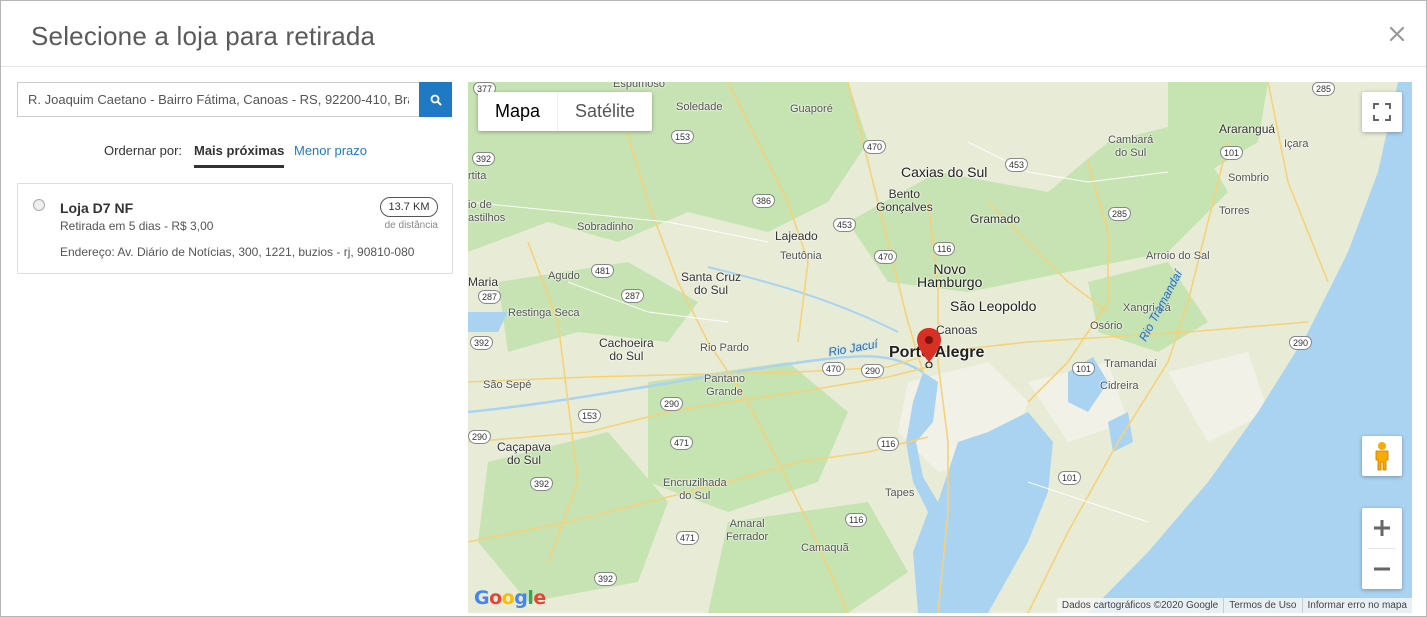 The image size is (1427, 617). What do you see at coordinates (811, 109) in the screenshot?
I see `map-label-city: Guaporé` at bounding box center [811, 109].